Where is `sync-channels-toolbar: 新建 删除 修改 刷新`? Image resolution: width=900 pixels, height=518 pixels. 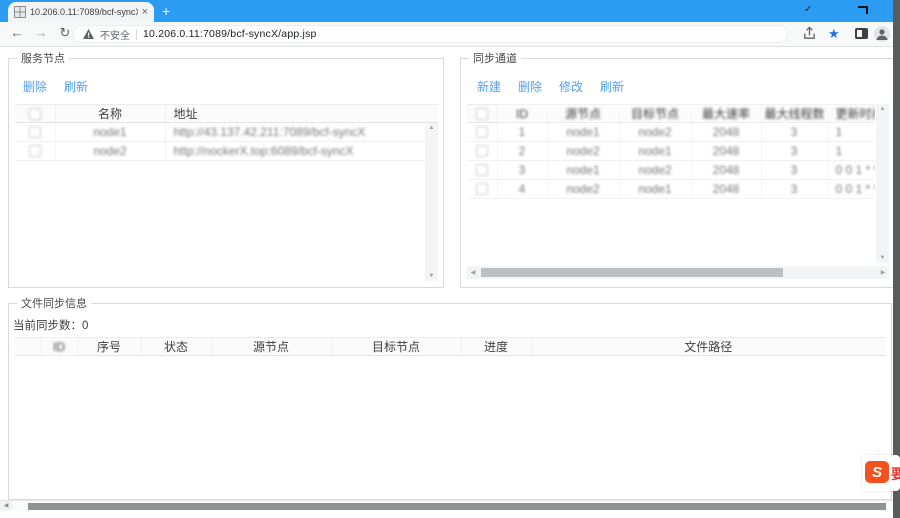
sync-channels-toolbar: 新建 删除 修改 刷新 is located at coordinates (550, 86).